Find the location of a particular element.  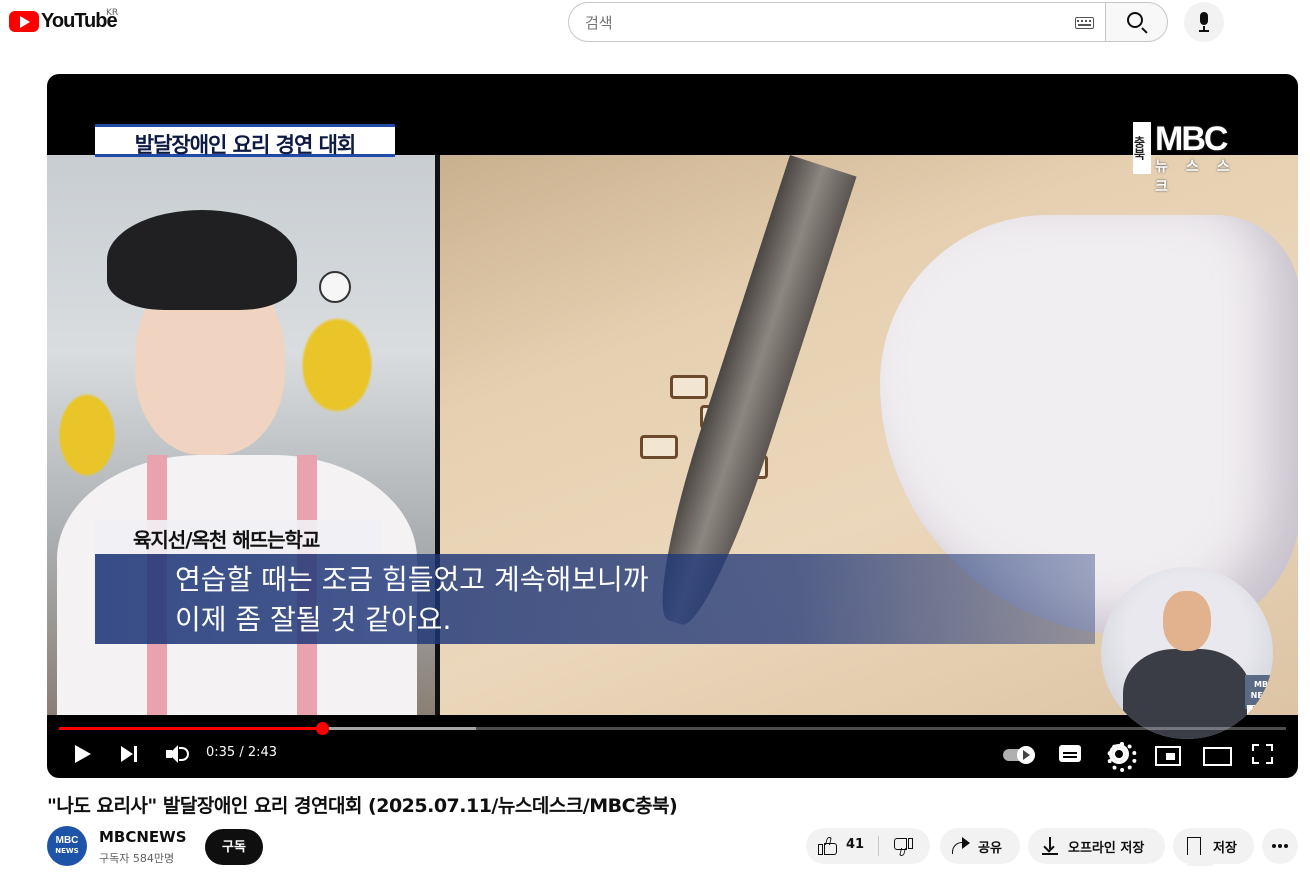

autoplay-toggle-icon is located at coordinates (1020, 754).